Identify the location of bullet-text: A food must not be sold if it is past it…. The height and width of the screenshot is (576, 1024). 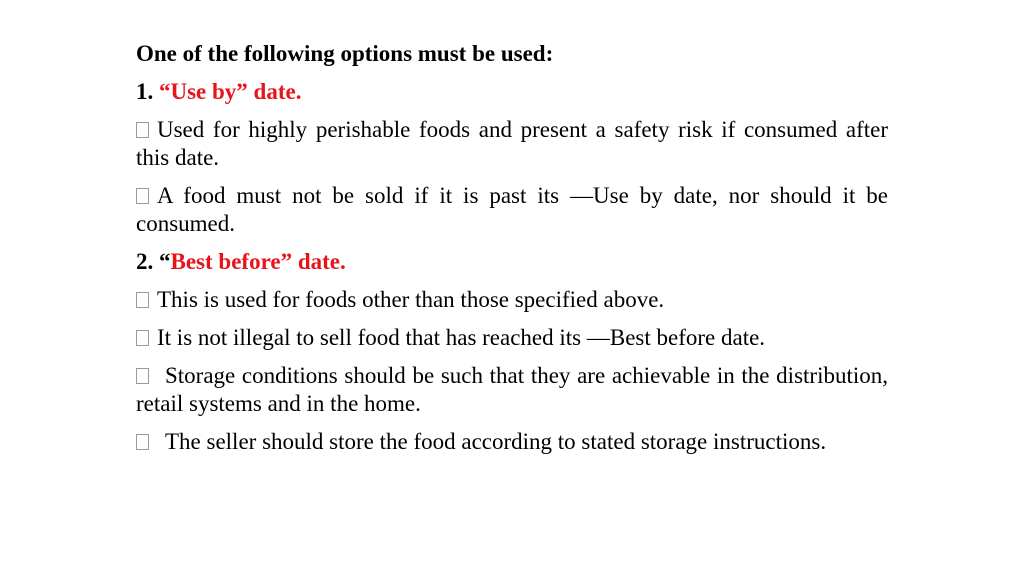
(512, 209).